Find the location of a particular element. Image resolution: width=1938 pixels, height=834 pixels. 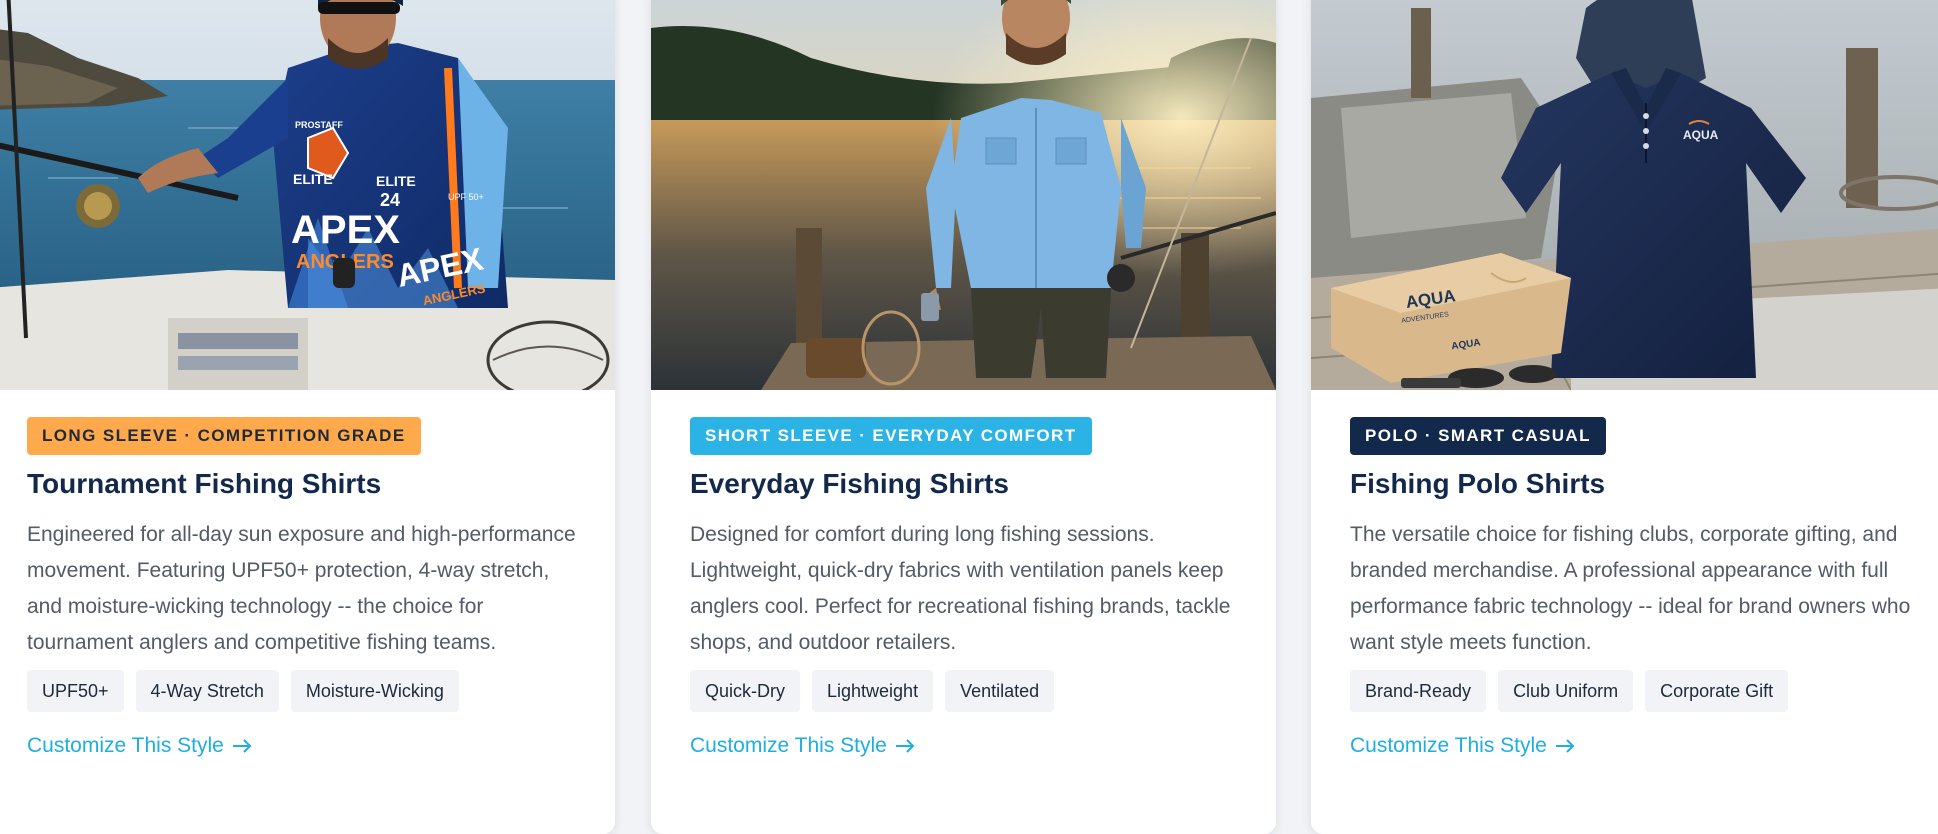

feature-tags: UPF50+ 4-Way Stretch Moisture-Wicking is located at coordinates (243, 691).